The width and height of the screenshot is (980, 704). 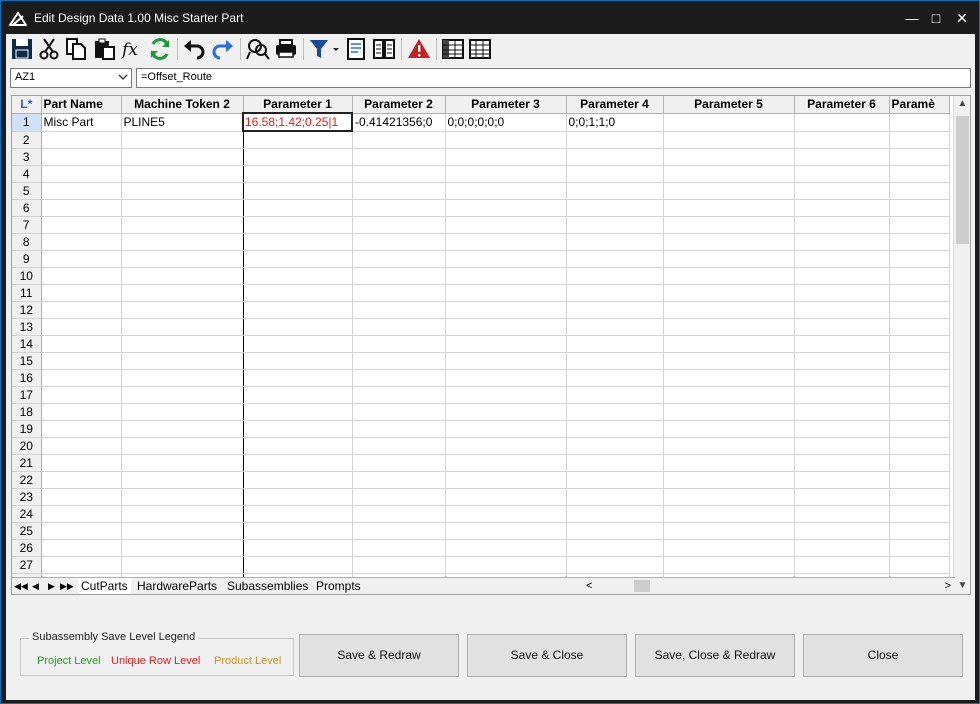 What do you see at coordinates (81, 122) in the screenshot?
I see `grid-cell: Misc Part` at bounding box center [81, 122].